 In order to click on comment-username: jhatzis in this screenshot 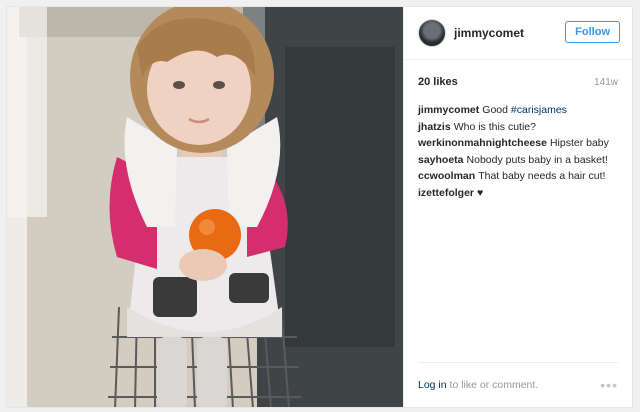, I will do `click(434, 127)`.